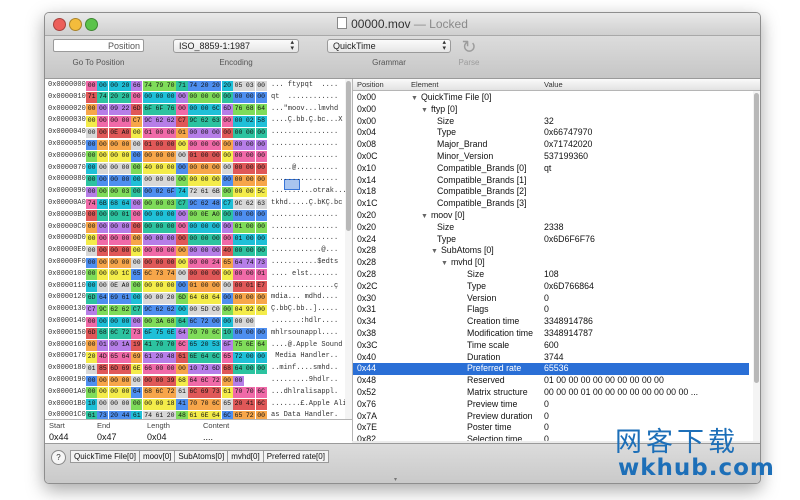  What do you see at coordinates (103, 369) in the screenshot?
I see `hex-byte: 85` at bounding box center [103, 369].